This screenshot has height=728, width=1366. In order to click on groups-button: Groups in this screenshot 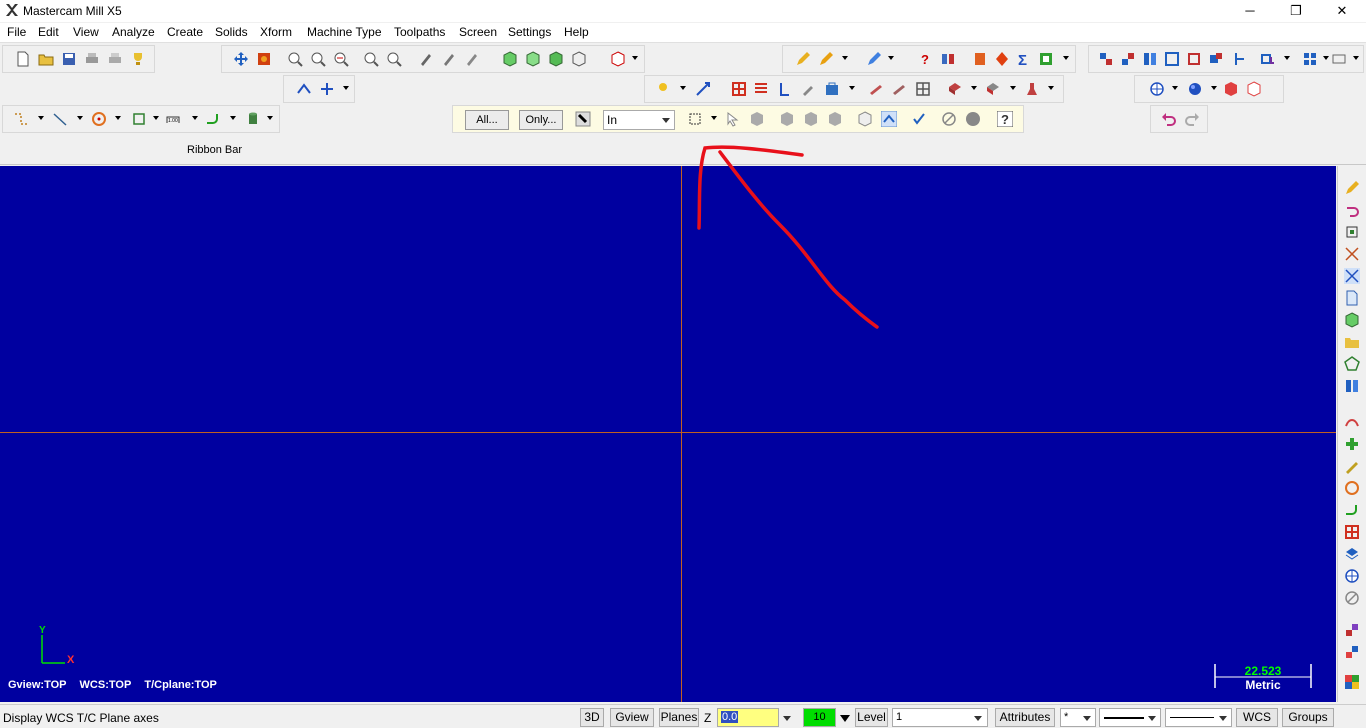, I will do `click(1308, 717)`.